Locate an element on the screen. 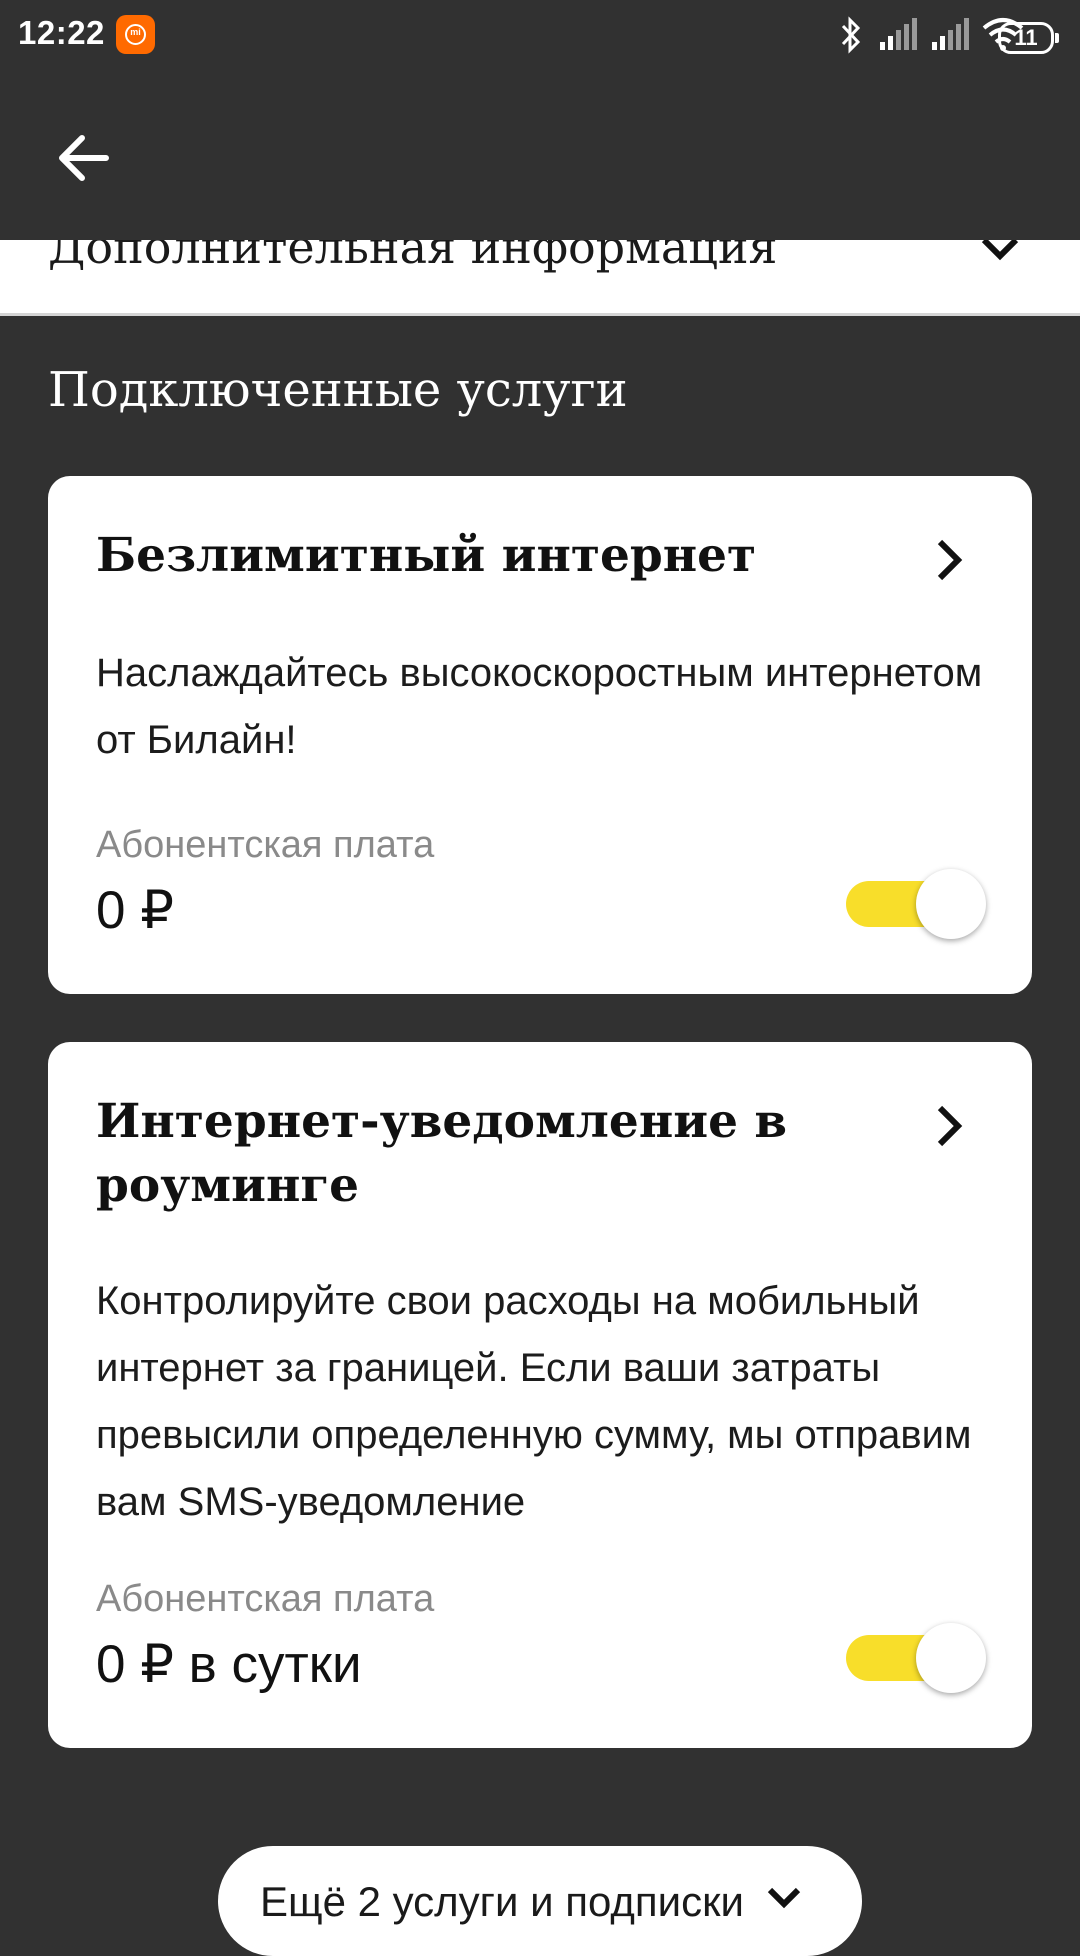  more-services-button: Ещё 2 услуги и подписки is located at coordinates (540, 1901).